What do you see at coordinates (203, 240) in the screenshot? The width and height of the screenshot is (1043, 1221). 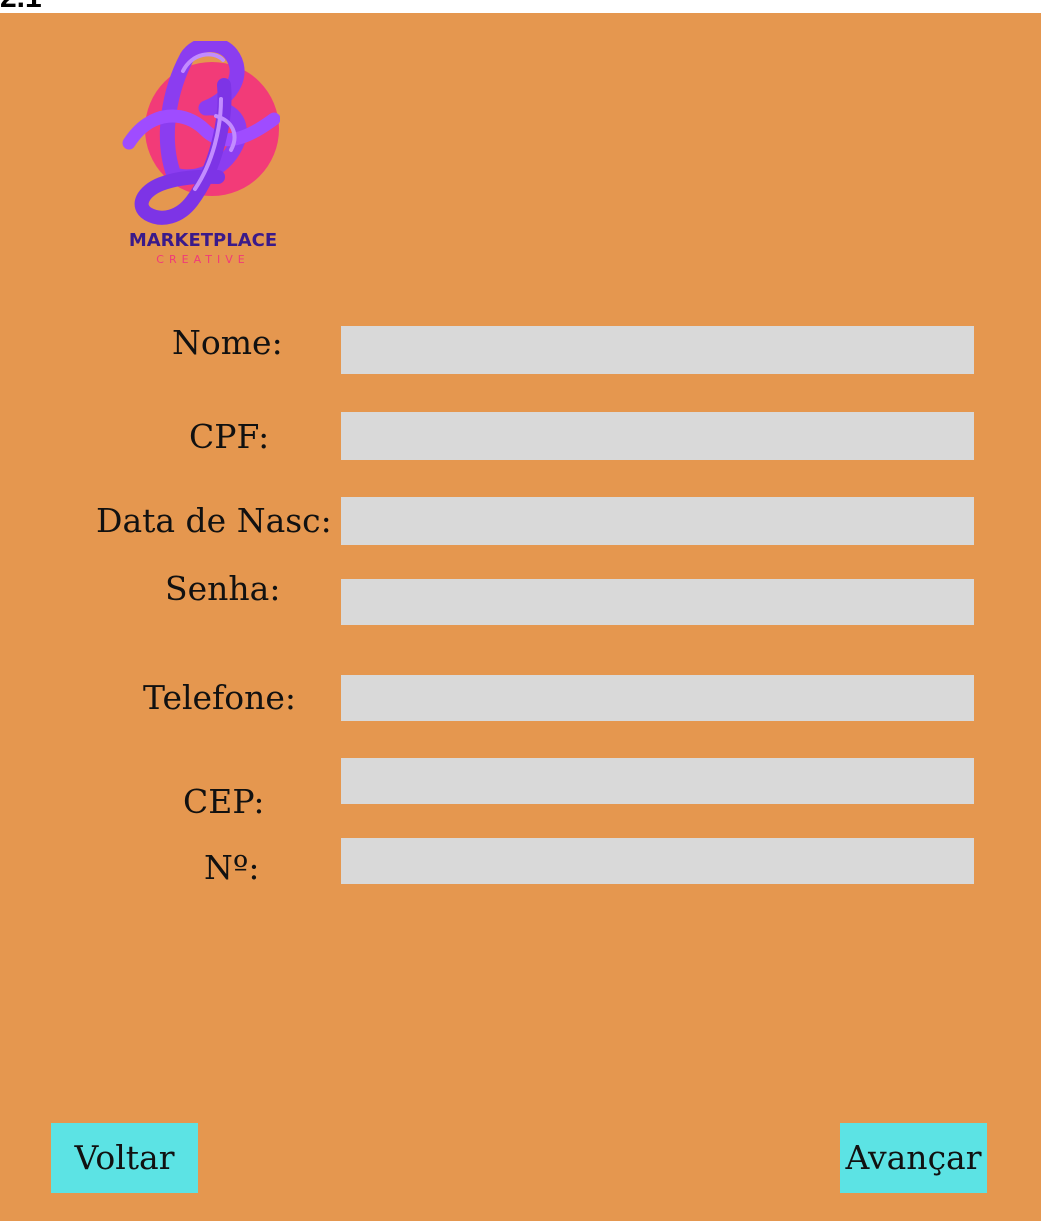 I see `logo-main-text: MARKETPLACE` at bounding box center [203, 240].